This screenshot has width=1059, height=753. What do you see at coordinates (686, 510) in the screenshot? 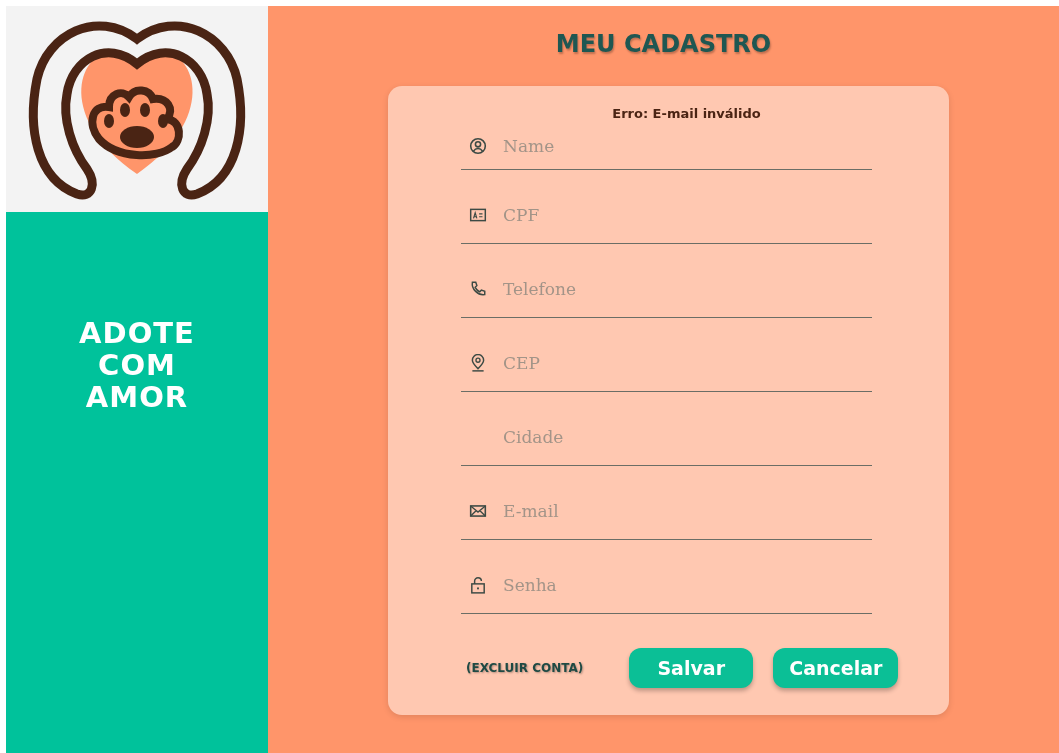
I see `input-field: E-mail` at bounding box center [686, 510].